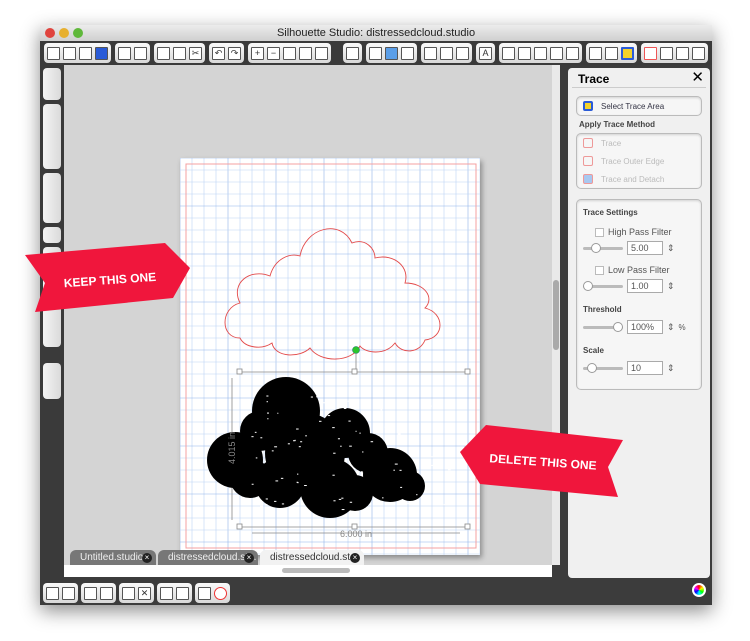 This screenshot has height=641, width=750. I want to click on page-settings-icon, so click(650, 53).